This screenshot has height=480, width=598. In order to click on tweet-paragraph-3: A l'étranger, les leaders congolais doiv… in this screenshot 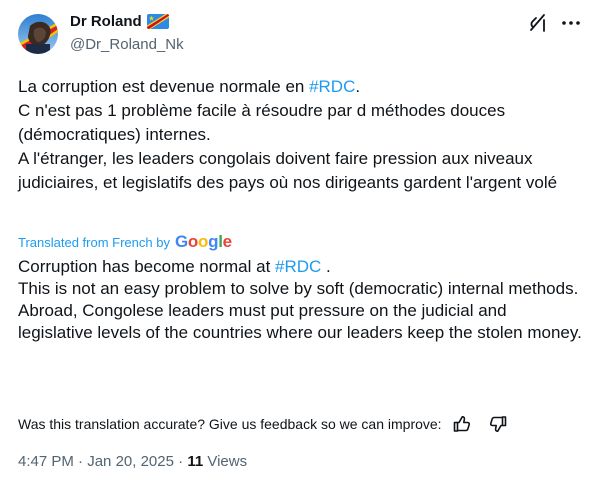, I will do `click(288, 170)`.